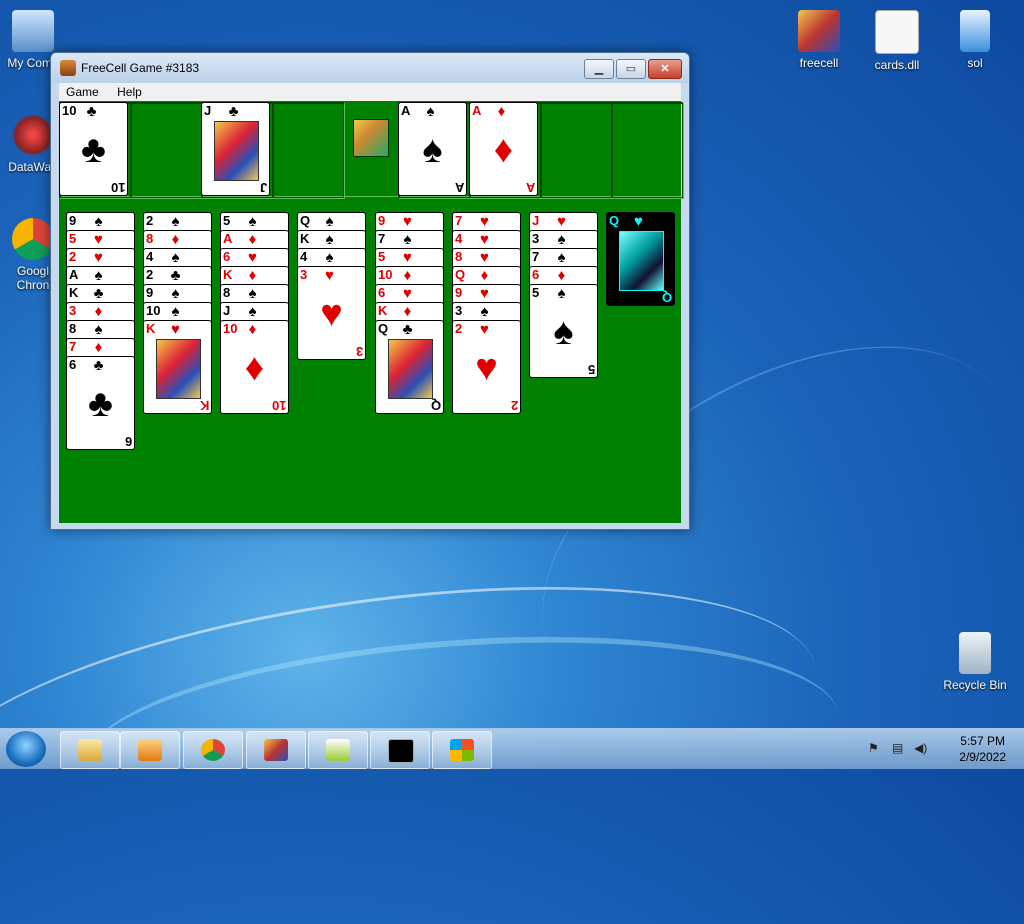  Describe the element at coordinates (975, 63) in the screenshot. I see `desktop-icon-label: sol` at that location.